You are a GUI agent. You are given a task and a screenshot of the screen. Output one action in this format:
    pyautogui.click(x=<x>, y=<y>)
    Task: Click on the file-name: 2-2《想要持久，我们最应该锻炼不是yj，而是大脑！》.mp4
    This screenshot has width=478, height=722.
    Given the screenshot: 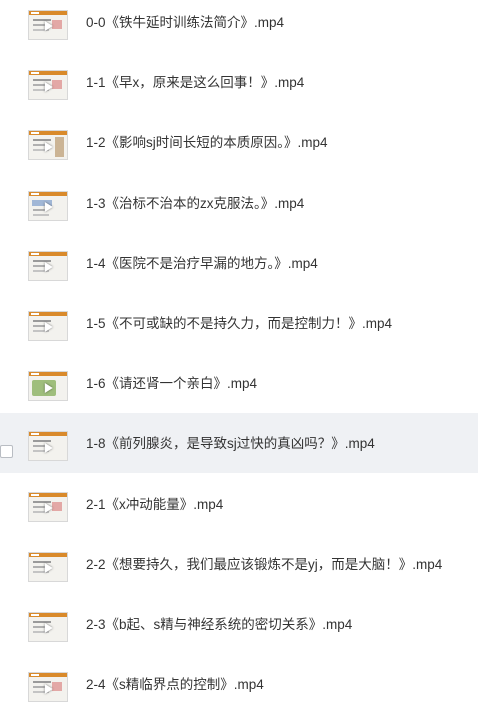 What is the action you would take?
    pyautogui.click(x=264, y=564)
    